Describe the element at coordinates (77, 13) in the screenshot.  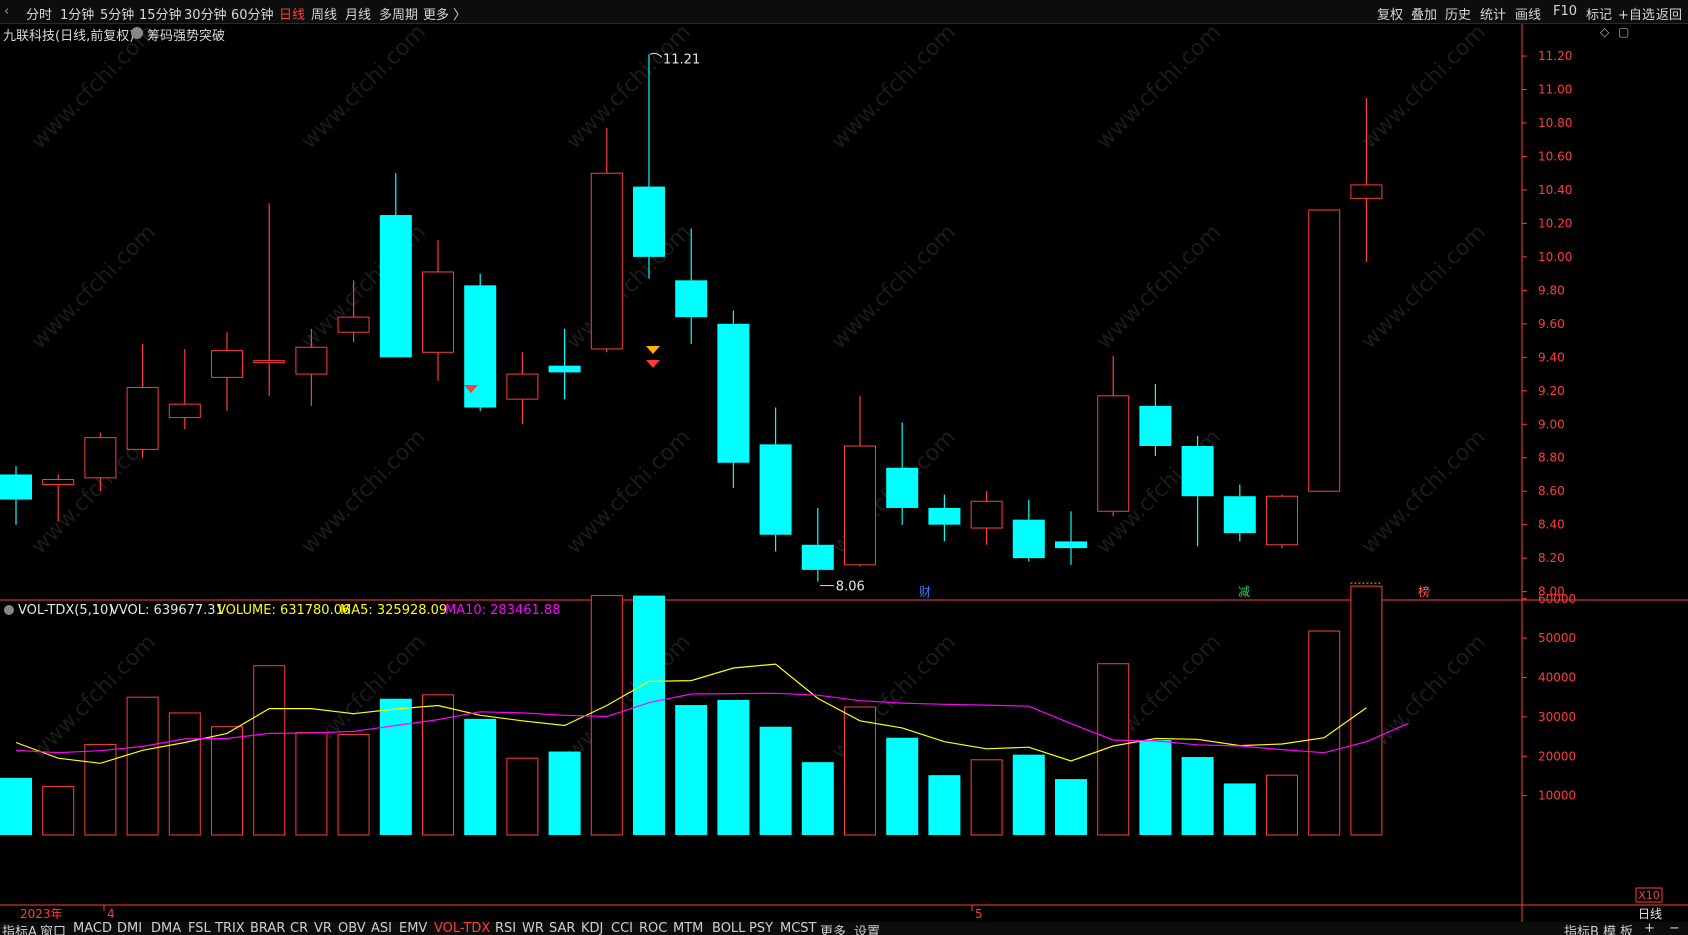
I see `tab-period-1min: 1分钟` at that location.